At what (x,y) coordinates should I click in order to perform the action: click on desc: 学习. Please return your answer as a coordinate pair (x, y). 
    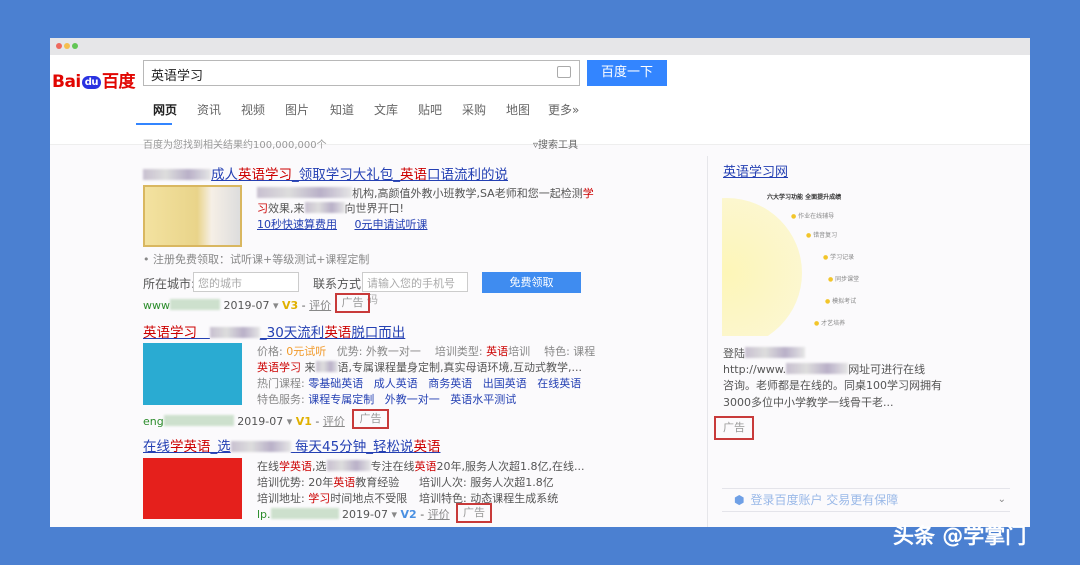
    Looking at the image, I should click on (319, 498).